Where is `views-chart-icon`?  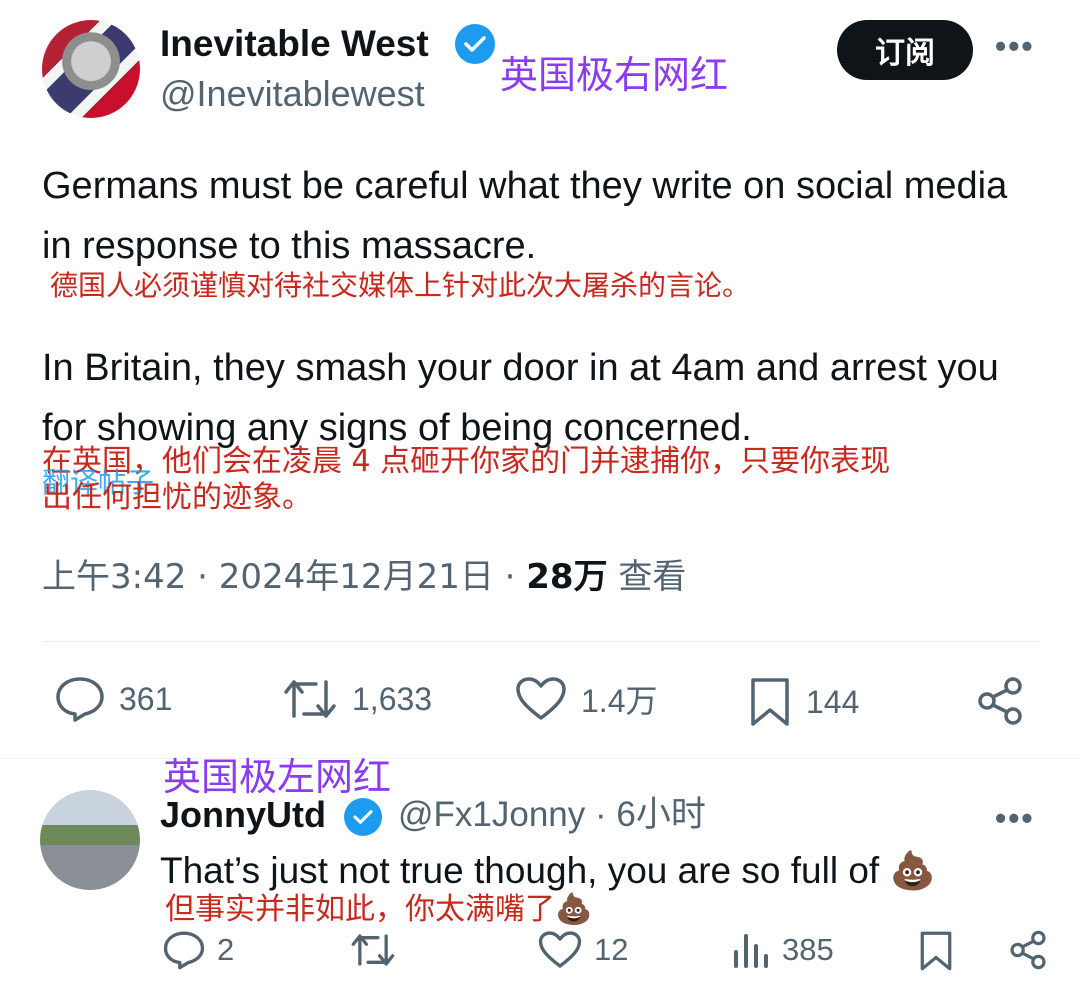
views-chart-icon is located at coordinates (751, 951).